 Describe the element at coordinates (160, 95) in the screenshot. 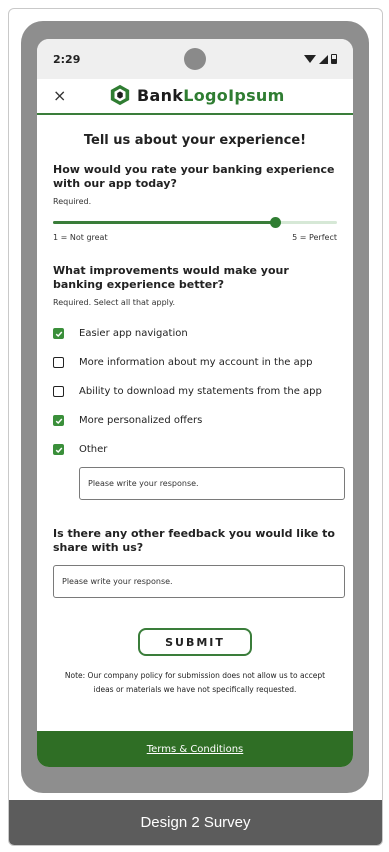

I see `logo-text-bank: Bank` at that location.